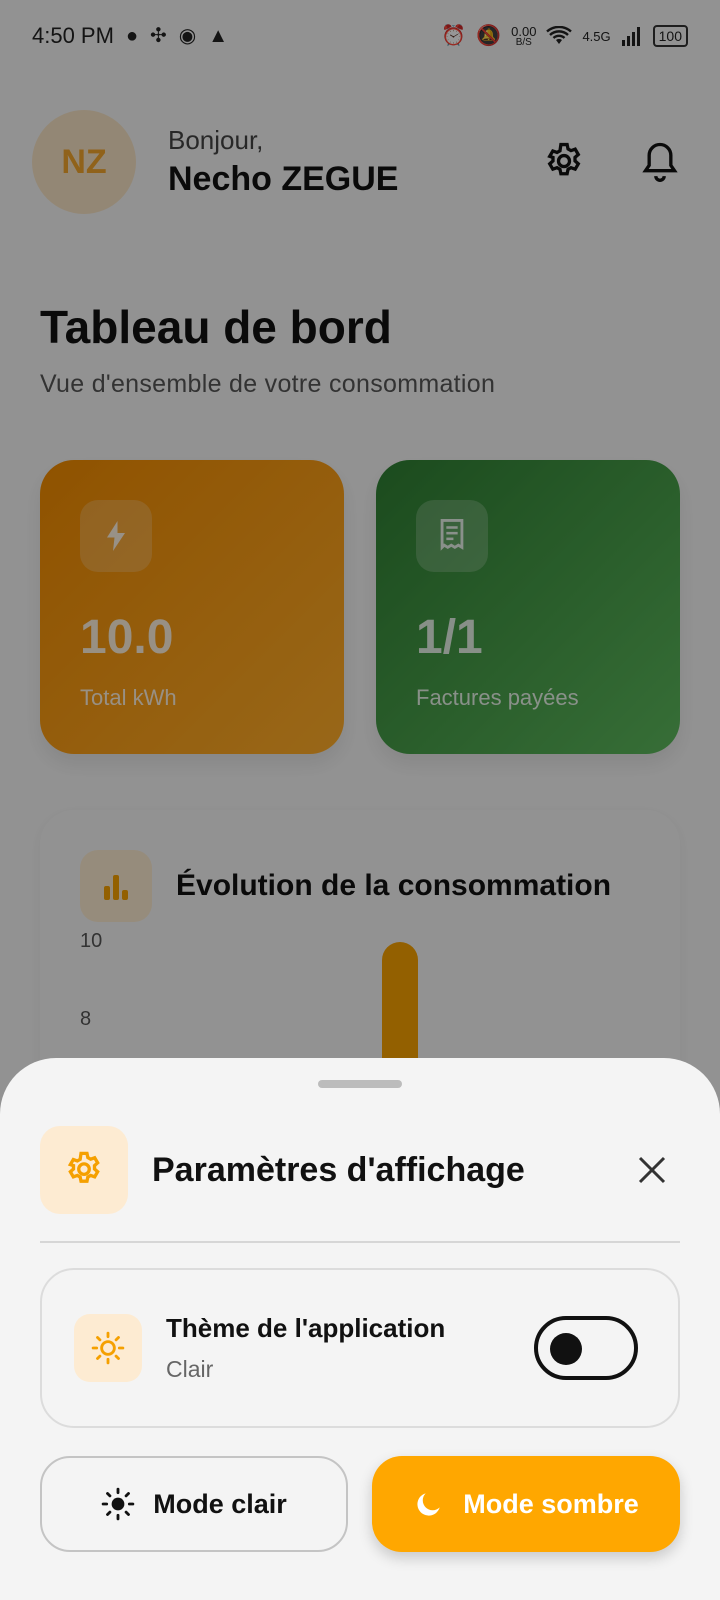 The height and width of the screenshot is (1600, 720). I want to click on theme-toggle, so click(586, 1348).